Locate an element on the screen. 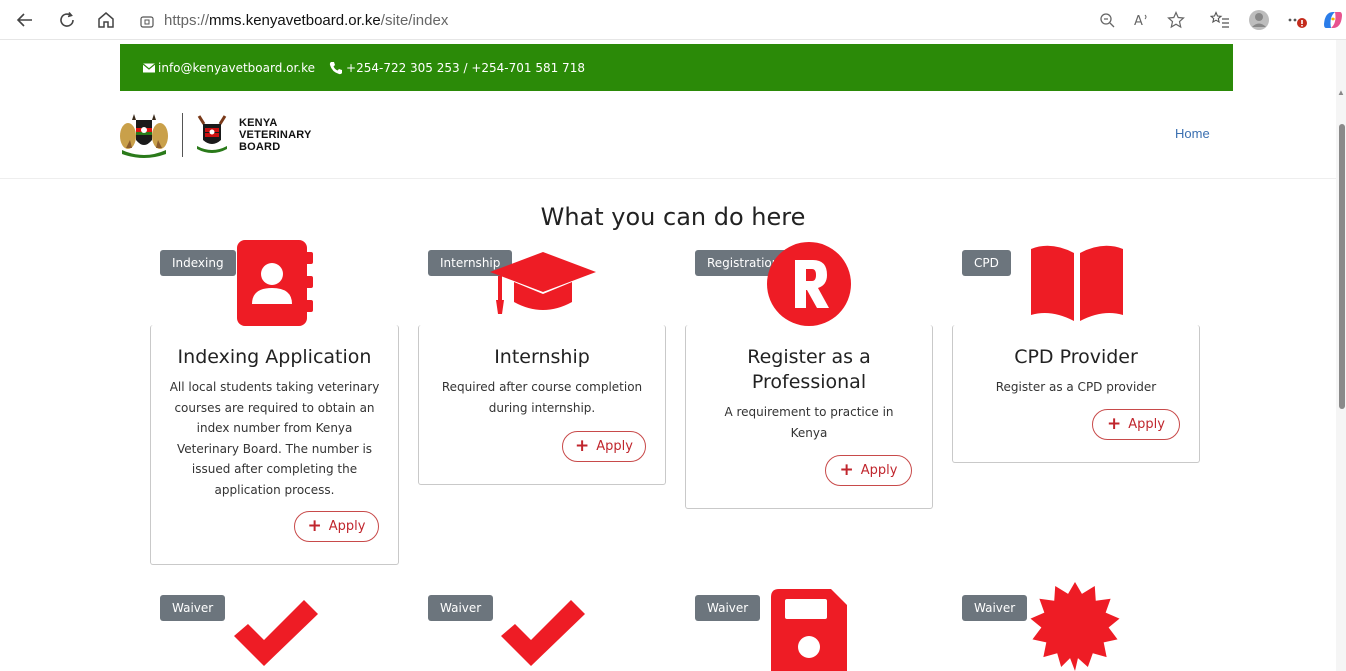  badge-cpd: CPD is located at coordinates (986, 263).